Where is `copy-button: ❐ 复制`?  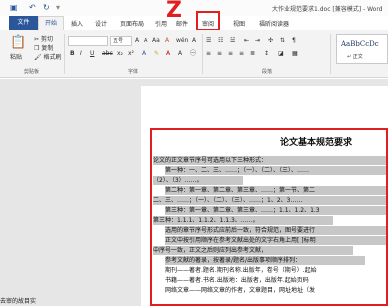
copy-button: ❐ 复制 is located at coordinates (43, 49).